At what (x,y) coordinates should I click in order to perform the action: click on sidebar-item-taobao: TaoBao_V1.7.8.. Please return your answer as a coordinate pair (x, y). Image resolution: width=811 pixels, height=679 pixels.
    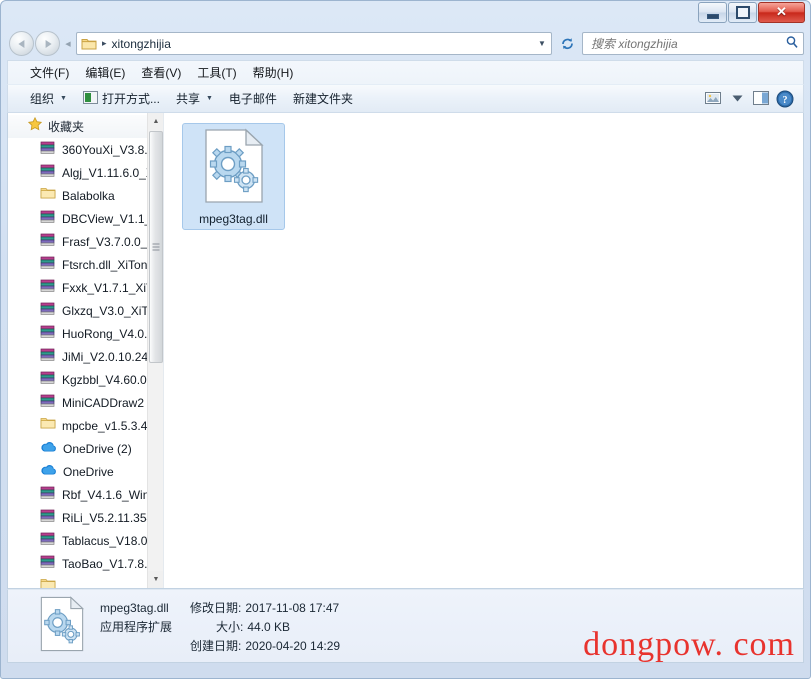
    Looking at the image, I should click on (85, 563).